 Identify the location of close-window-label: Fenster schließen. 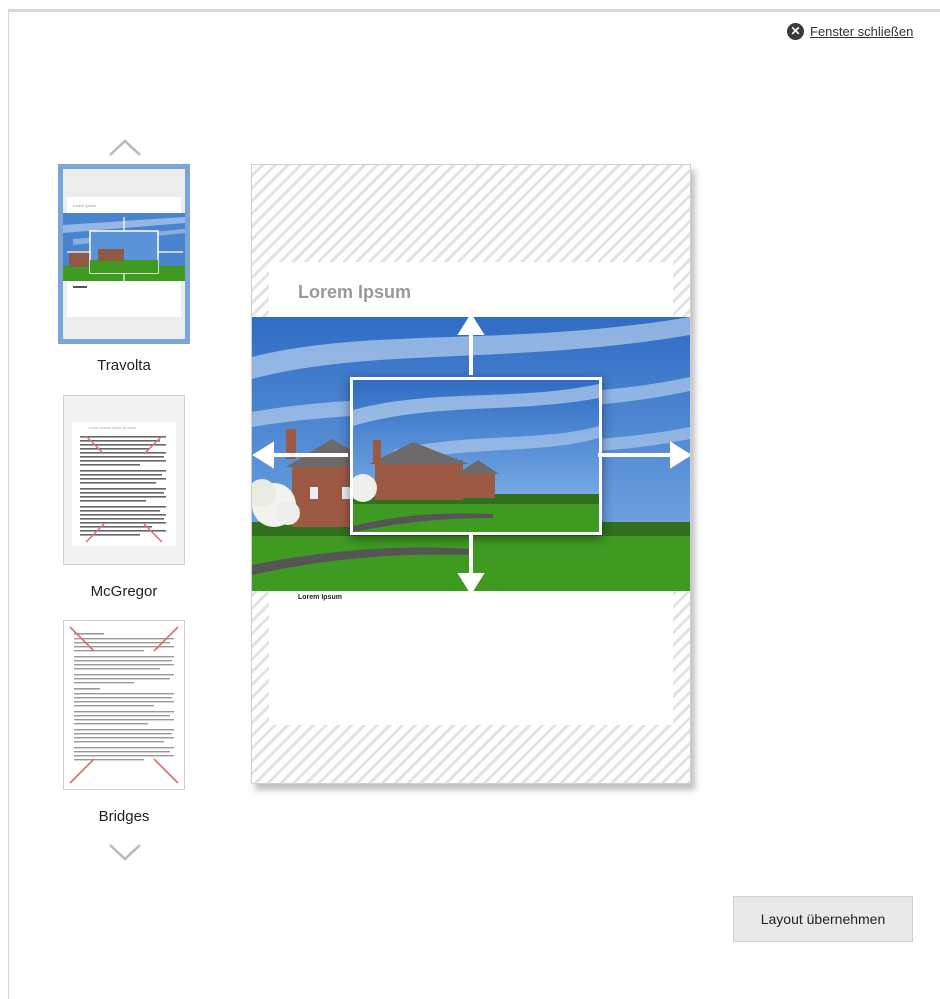
(861, 31).